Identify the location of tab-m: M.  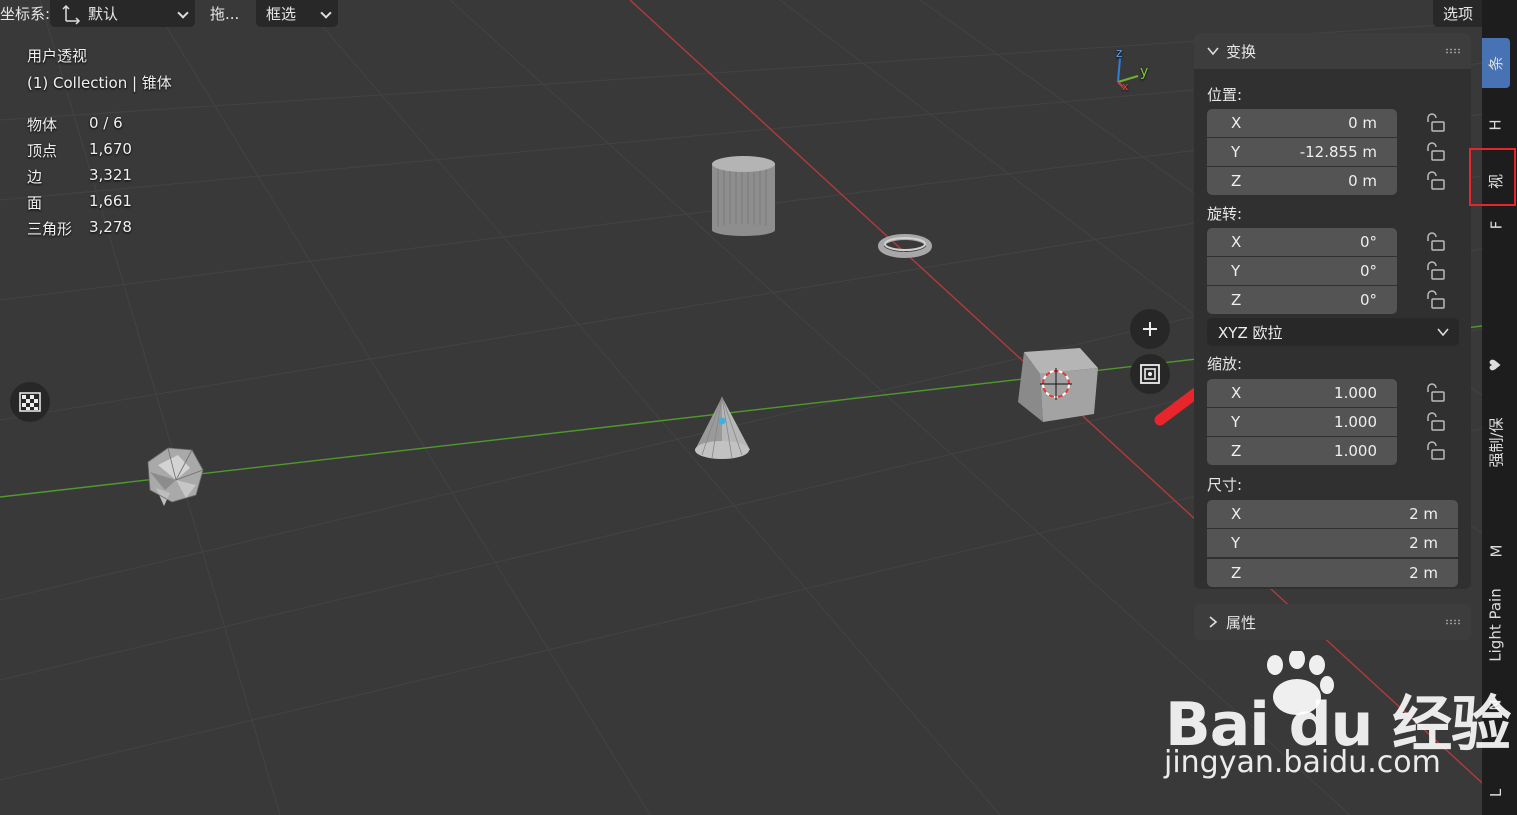
(1496, 551).